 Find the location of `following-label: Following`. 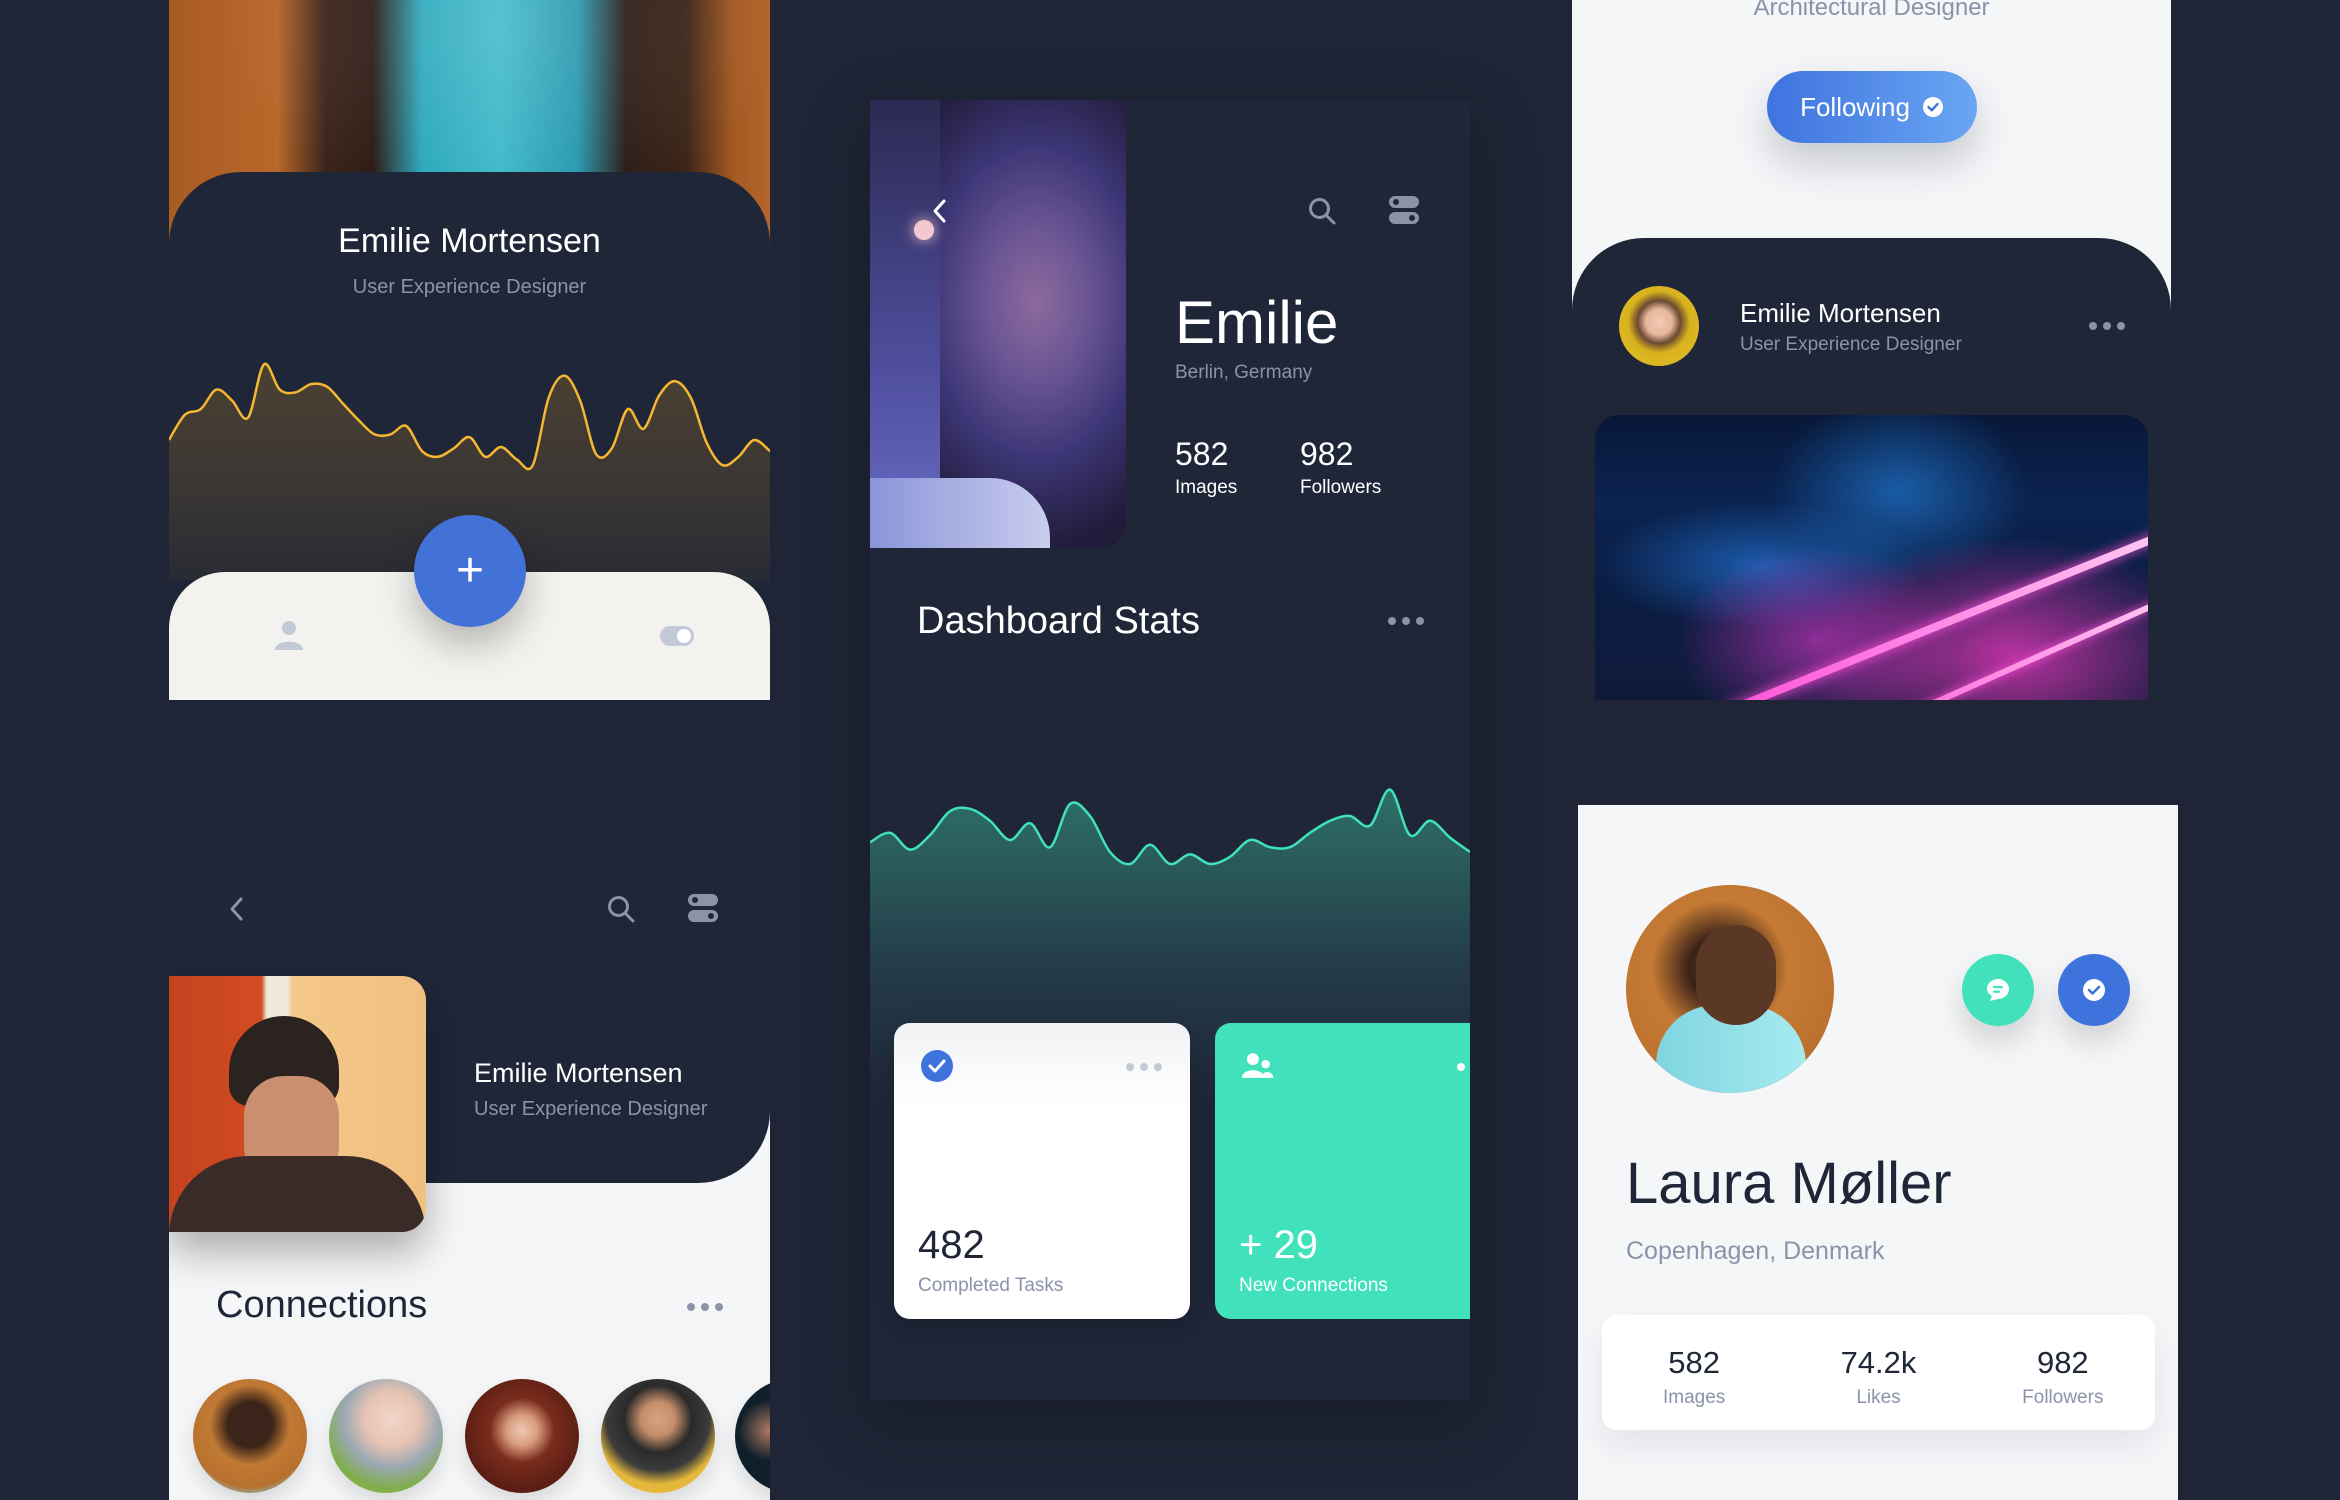

following-label: Following is located at coordinates (1855, 106).